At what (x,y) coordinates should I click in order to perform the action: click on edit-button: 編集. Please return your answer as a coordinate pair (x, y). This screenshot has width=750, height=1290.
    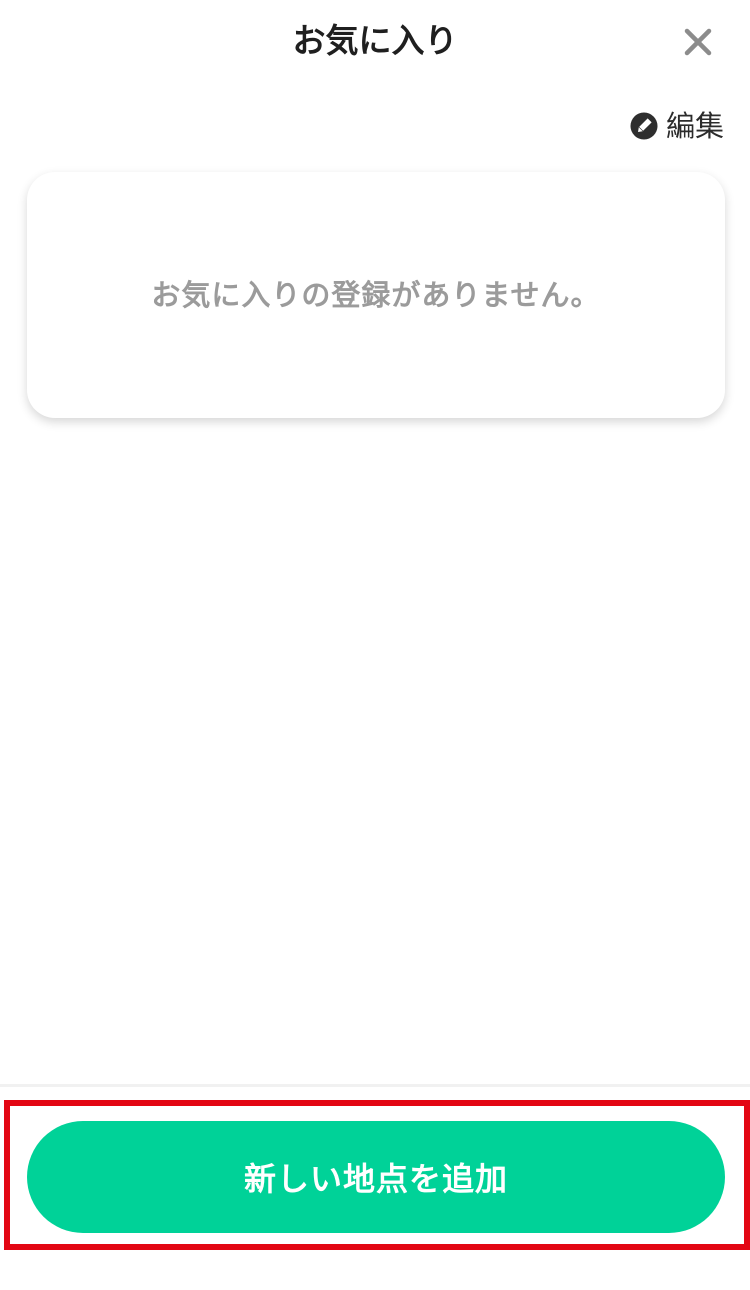
    Looking at the image, I should click on (677, 126).